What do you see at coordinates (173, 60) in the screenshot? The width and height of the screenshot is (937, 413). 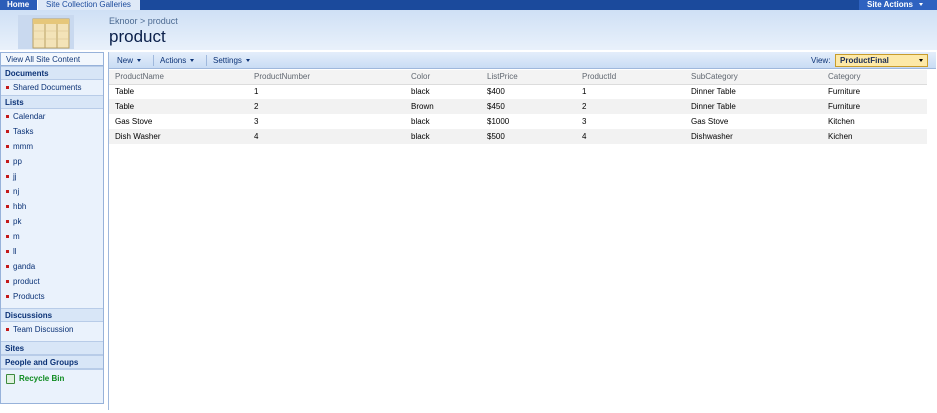 I see `actions-menu-label: Actions` at bounding box center [173, 60].